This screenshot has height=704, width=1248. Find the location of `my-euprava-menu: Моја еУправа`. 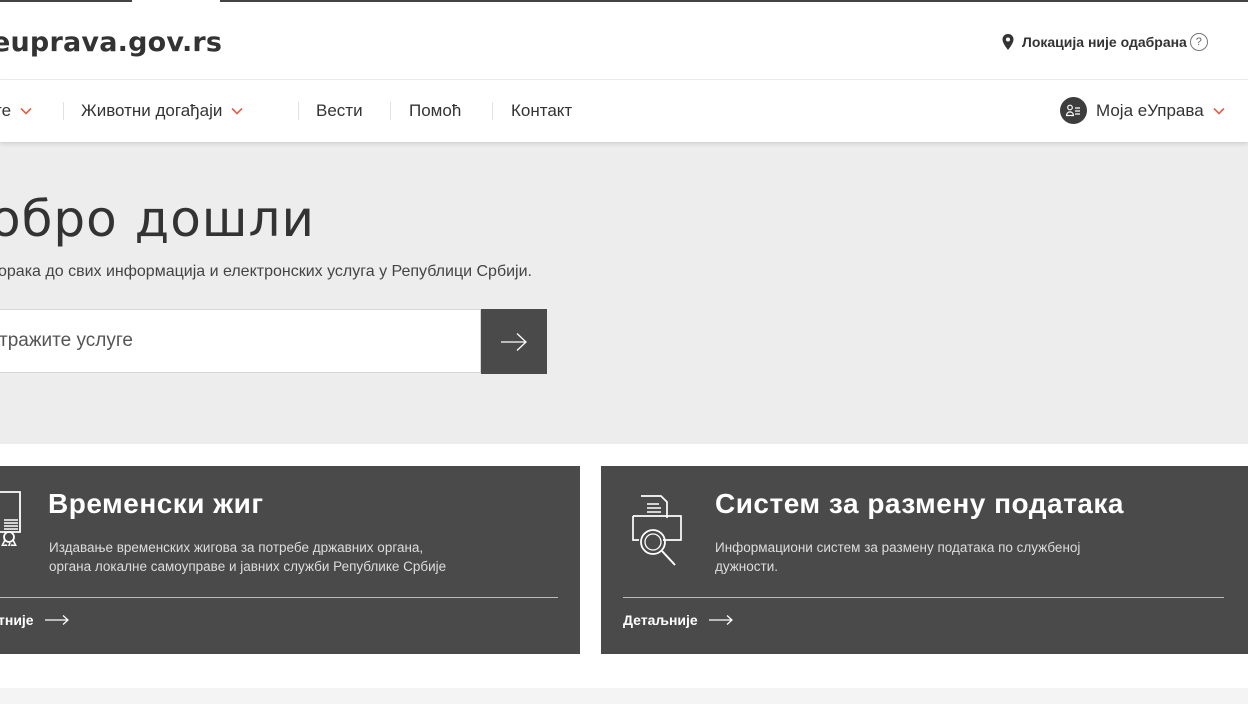

my-euprava-menu: Моја еУправа is located at coordinates (1142, 110).